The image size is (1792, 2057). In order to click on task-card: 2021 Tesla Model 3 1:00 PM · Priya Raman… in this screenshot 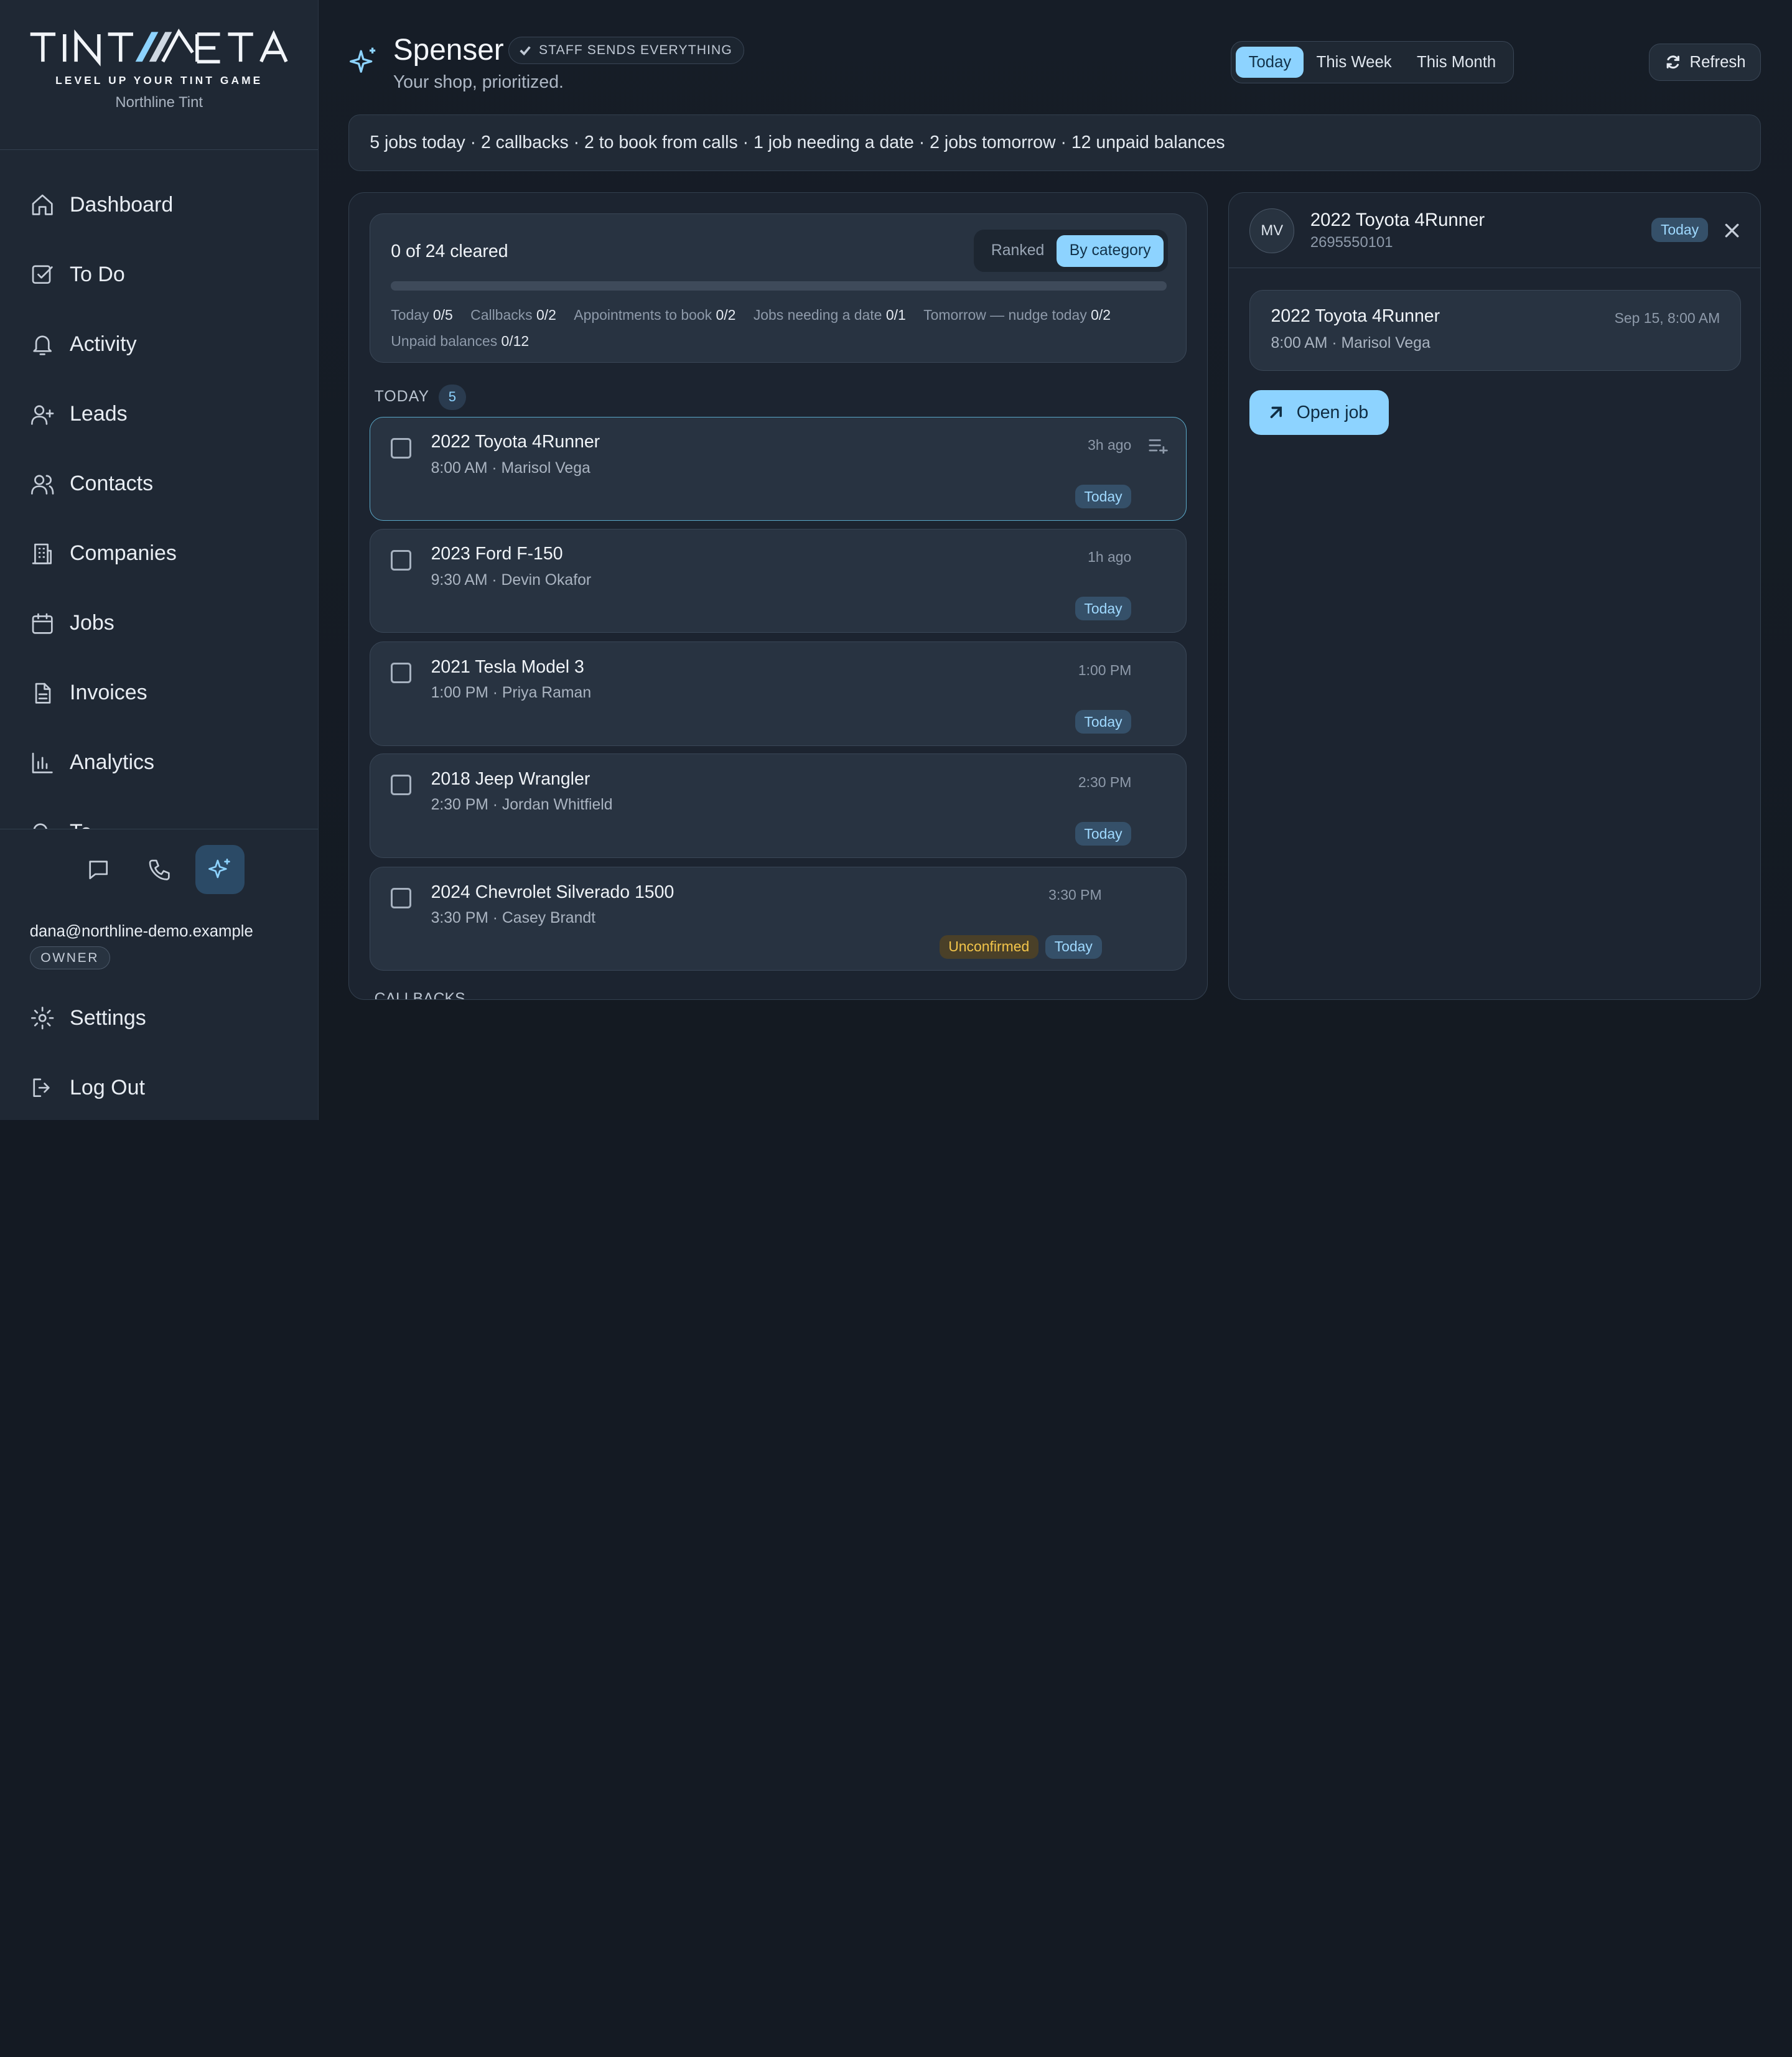, I will do `click(779, 693)`.